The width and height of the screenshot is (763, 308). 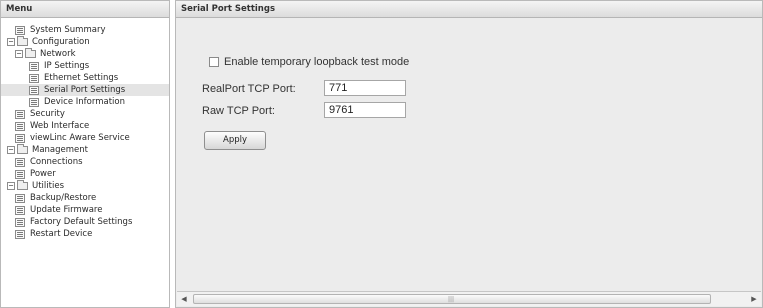 I want to click on menu-item-network: − Network, so click(x=85, y=54).